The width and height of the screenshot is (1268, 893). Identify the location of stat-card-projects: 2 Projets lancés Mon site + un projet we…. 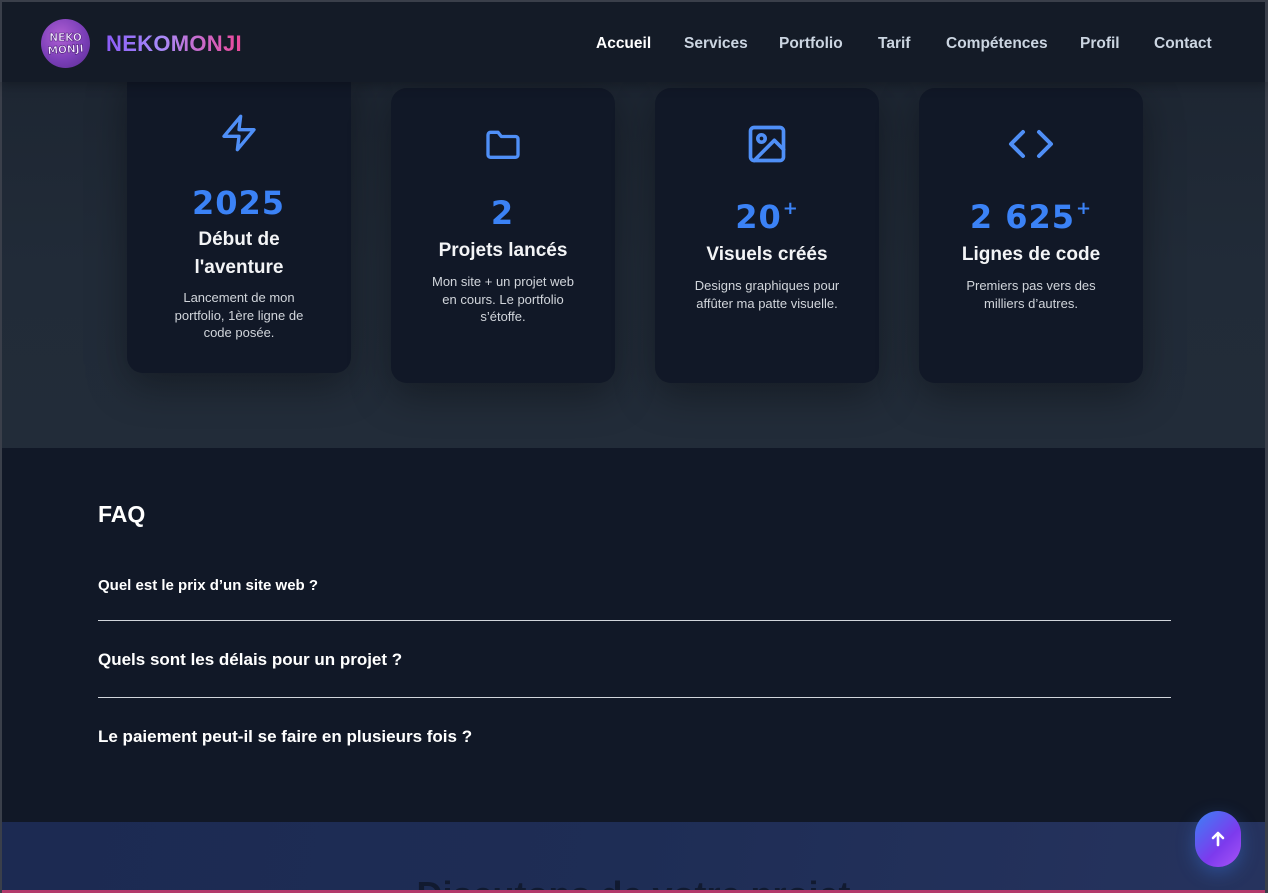
(503, 235).